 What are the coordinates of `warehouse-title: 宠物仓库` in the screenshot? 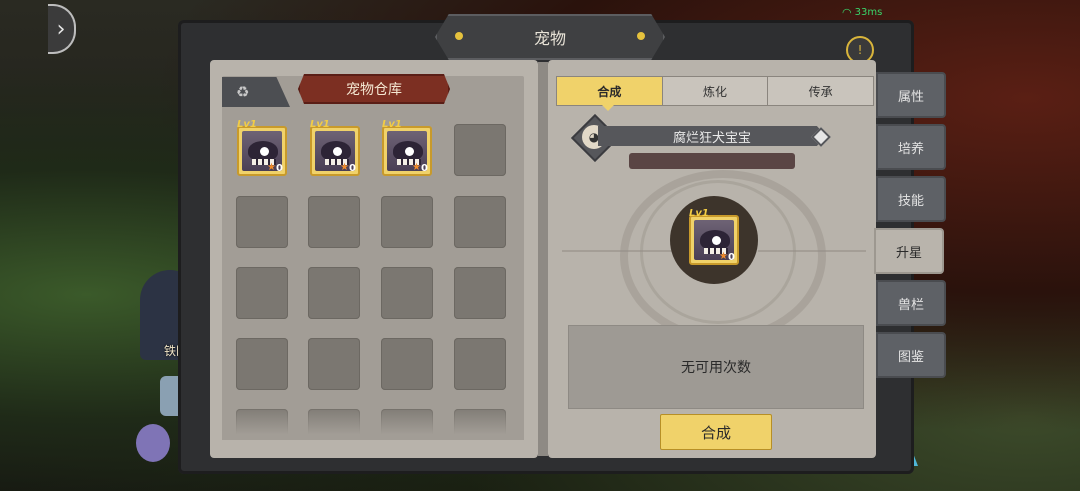 It's located at (374, 89).